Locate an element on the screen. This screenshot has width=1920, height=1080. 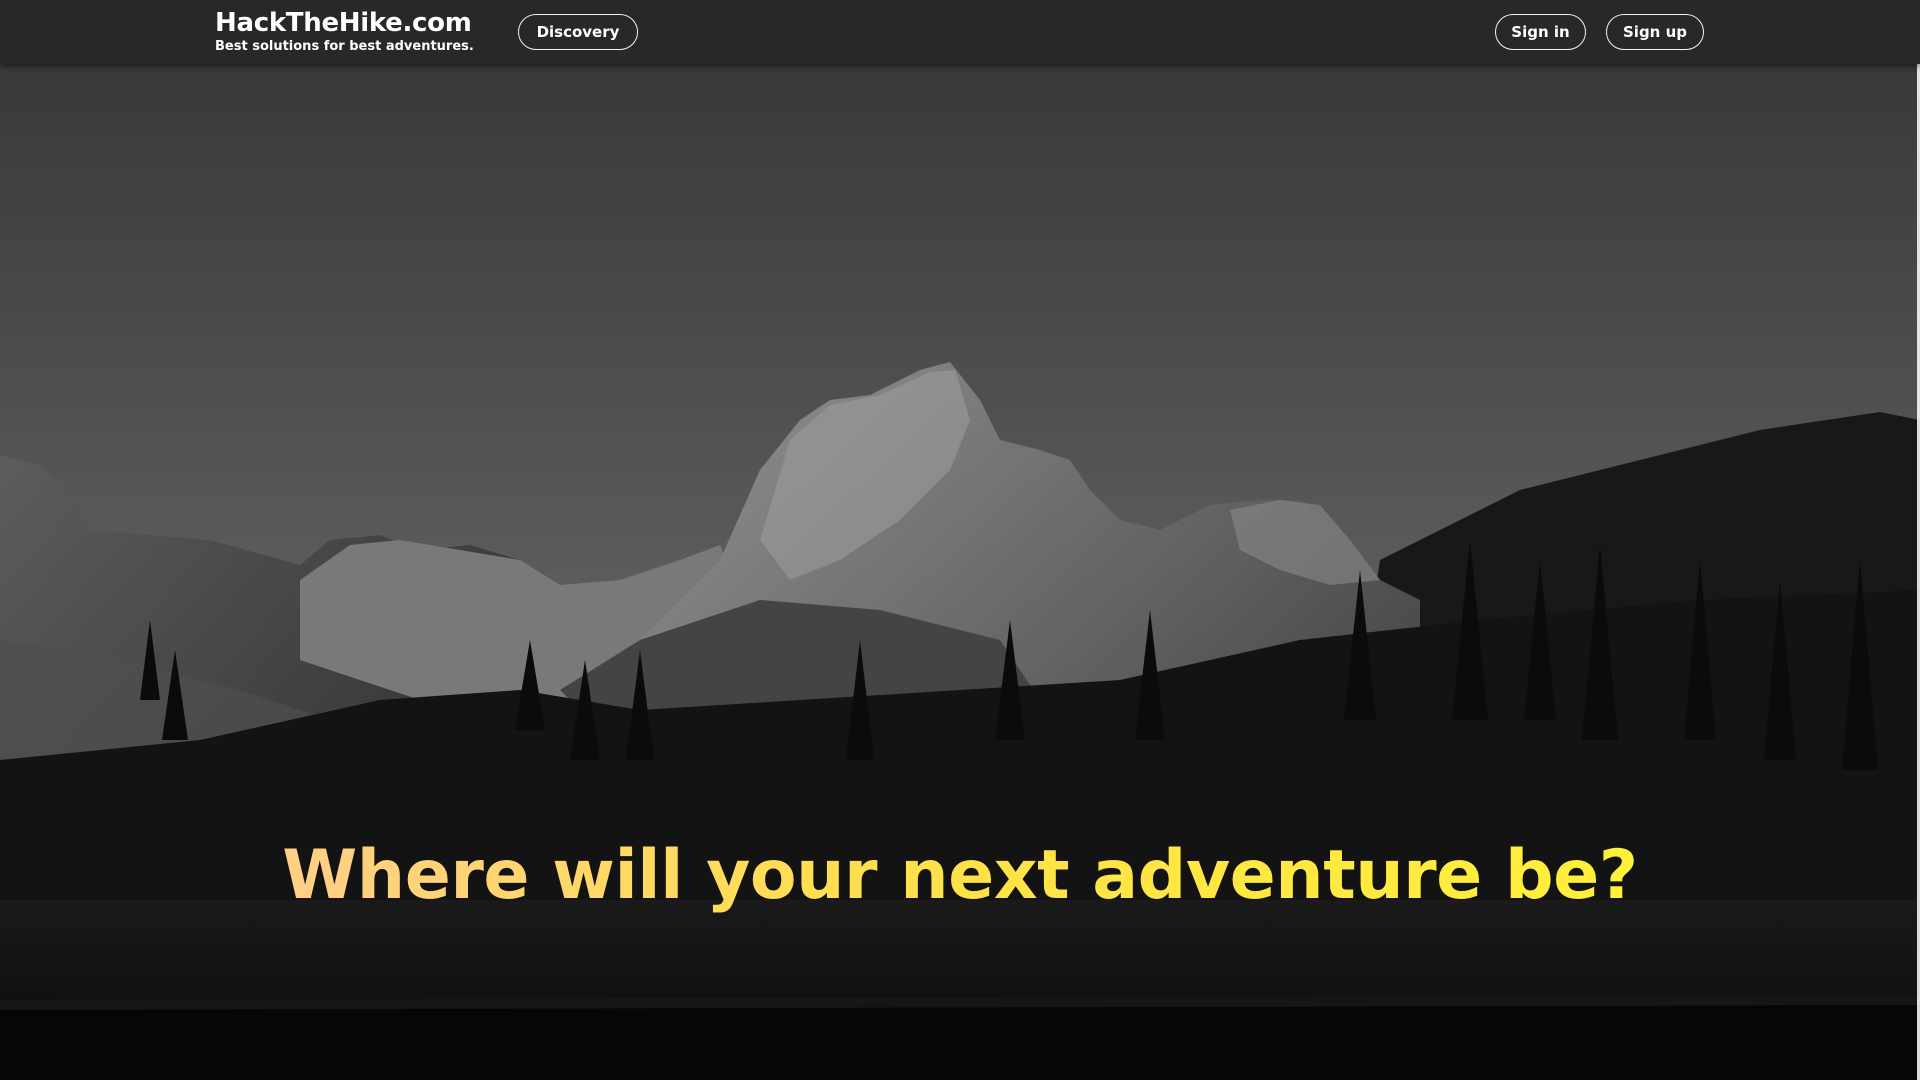
discovery-button: Discovery is located at coordinates (578, 32).